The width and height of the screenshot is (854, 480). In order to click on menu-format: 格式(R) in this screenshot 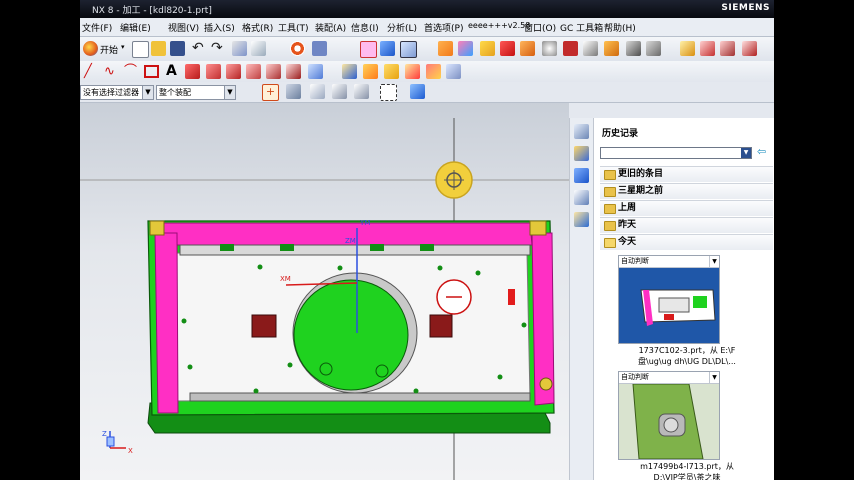, I will do `click(257, 27)`.